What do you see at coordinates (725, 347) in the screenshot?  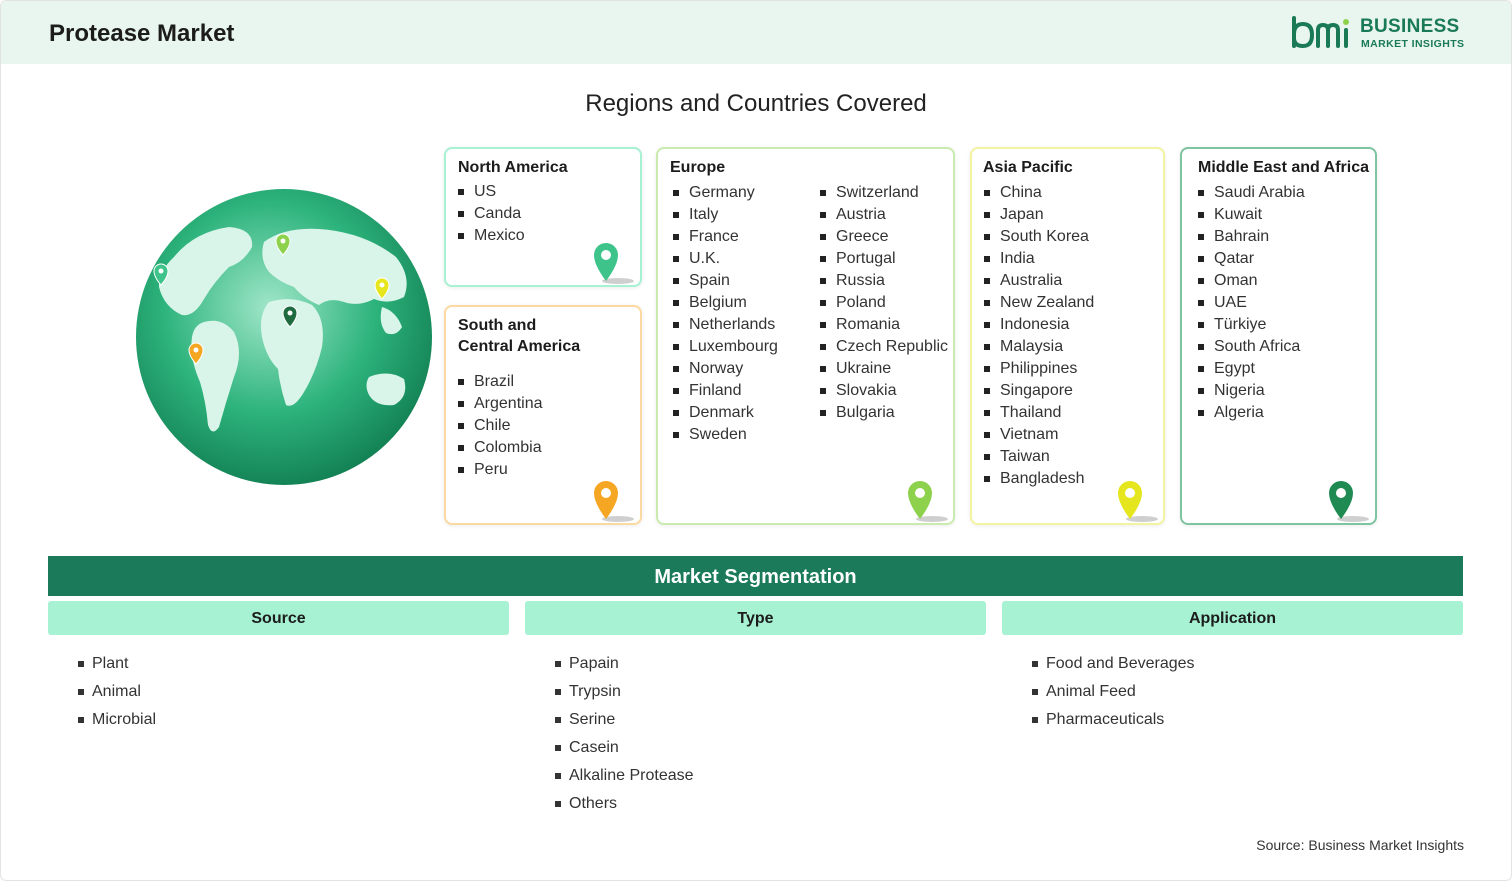 I see `list-item: Luxembourg` at bounding box center [725, 347].